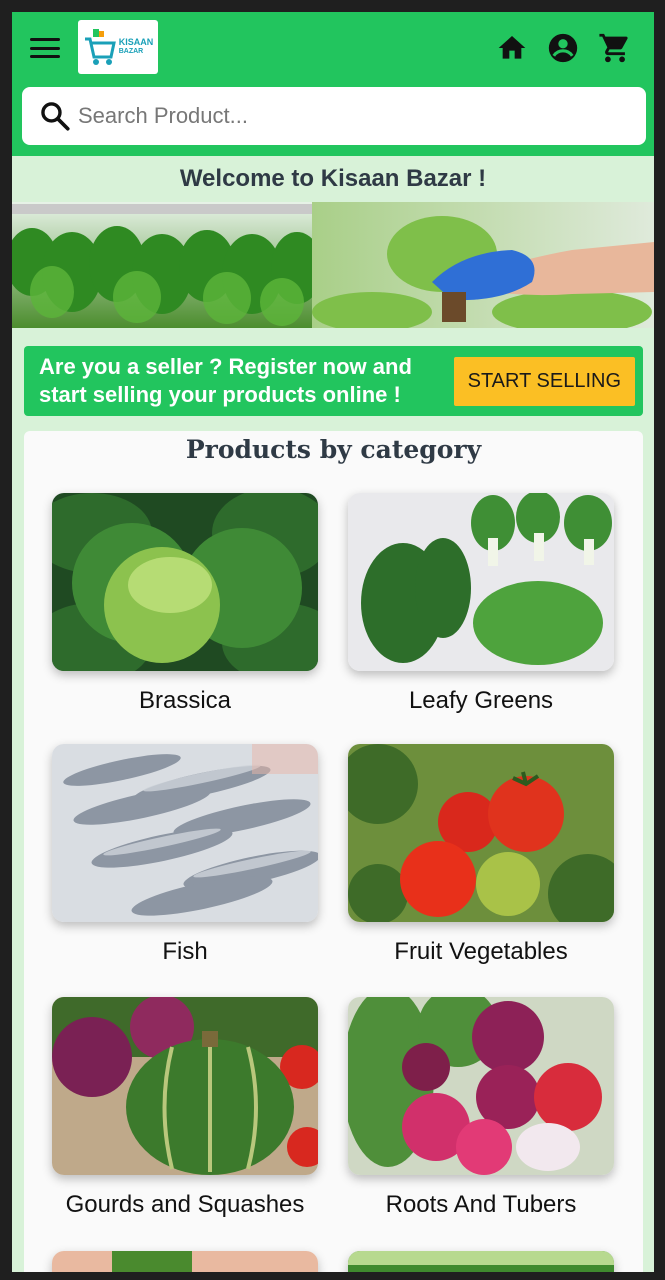 The width and height of the screenshot is (665, 1280). I want to click on categories-title: Products by category, so click(333, 449).